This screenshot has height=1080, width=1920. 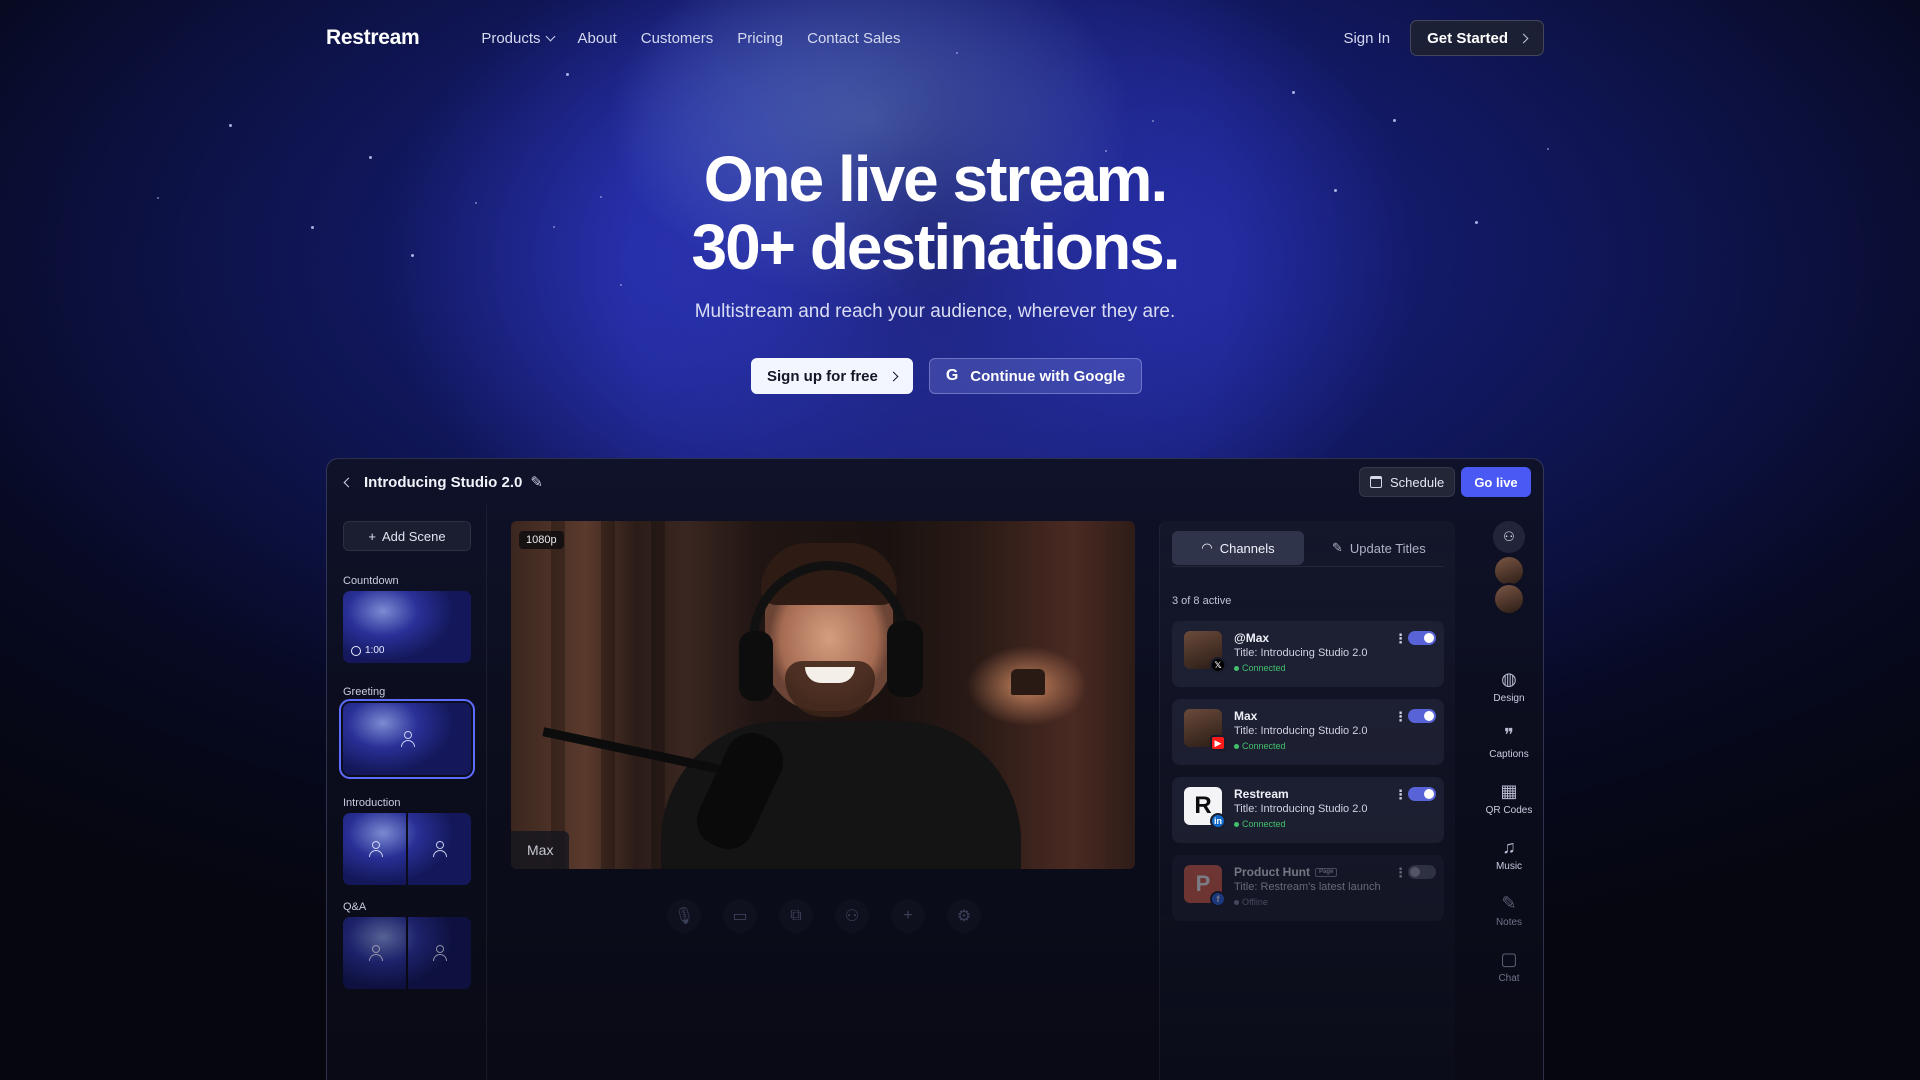 I want to click on headphone-cup, so click(x=756, y=666).